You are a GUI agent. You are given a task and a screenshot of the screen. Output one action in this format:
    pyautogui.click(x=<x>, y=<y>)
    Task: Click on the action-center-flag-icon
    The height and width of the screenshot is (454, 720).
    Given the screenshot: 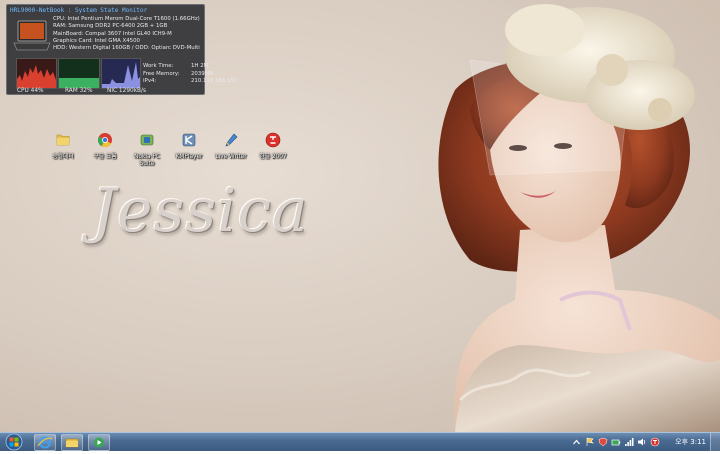 What is the action you would take?
    pyautogui.click(x=590, y=442)
    